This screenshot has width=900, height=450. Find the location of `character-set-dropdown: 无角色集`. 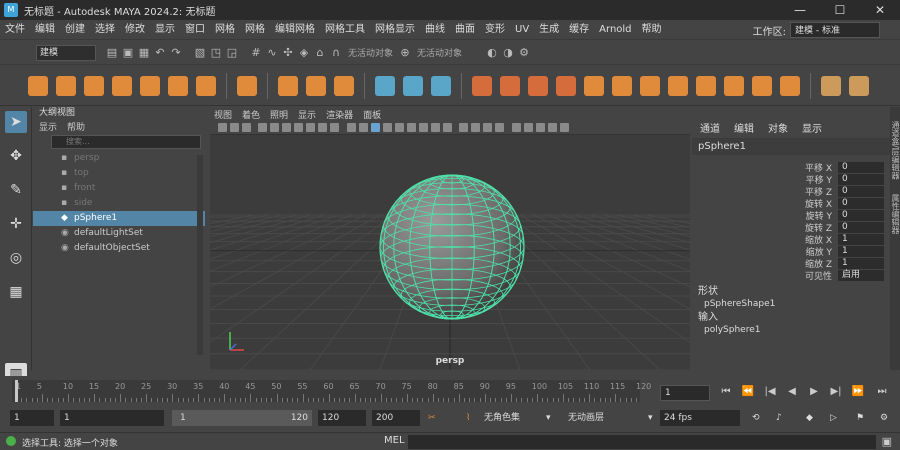

character-set-dropdown: 无角色集 is located at coordinates (502, 418).